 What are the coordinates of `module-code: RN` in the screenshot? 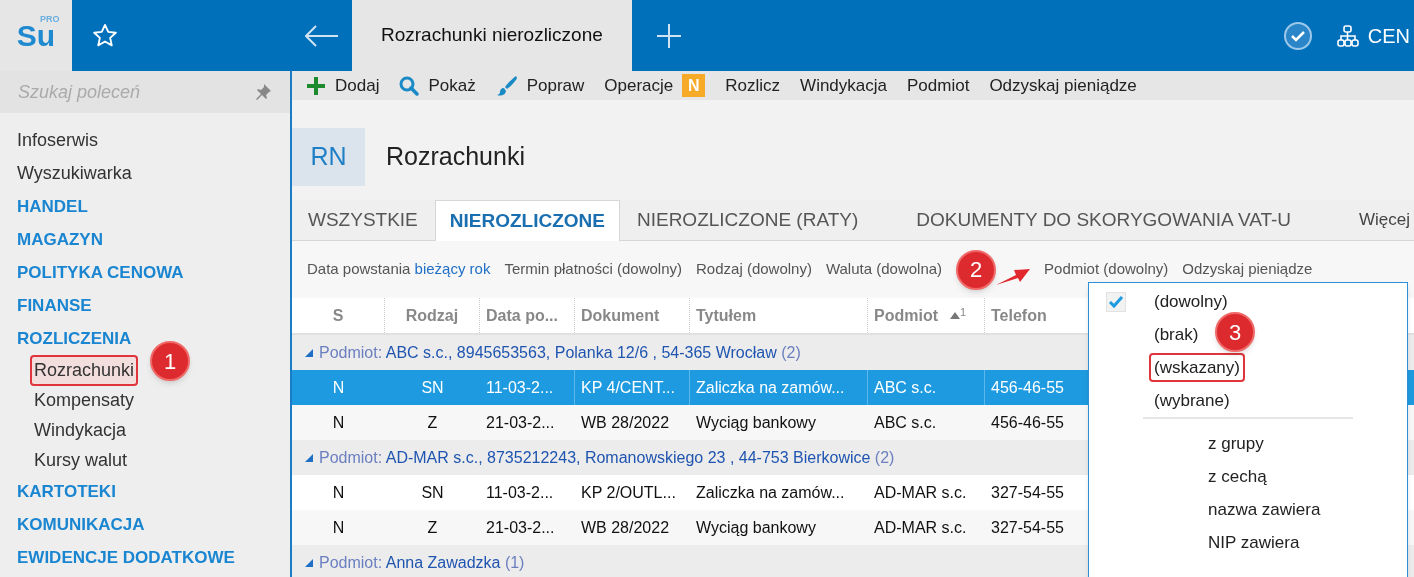 It's located at (328, 157).